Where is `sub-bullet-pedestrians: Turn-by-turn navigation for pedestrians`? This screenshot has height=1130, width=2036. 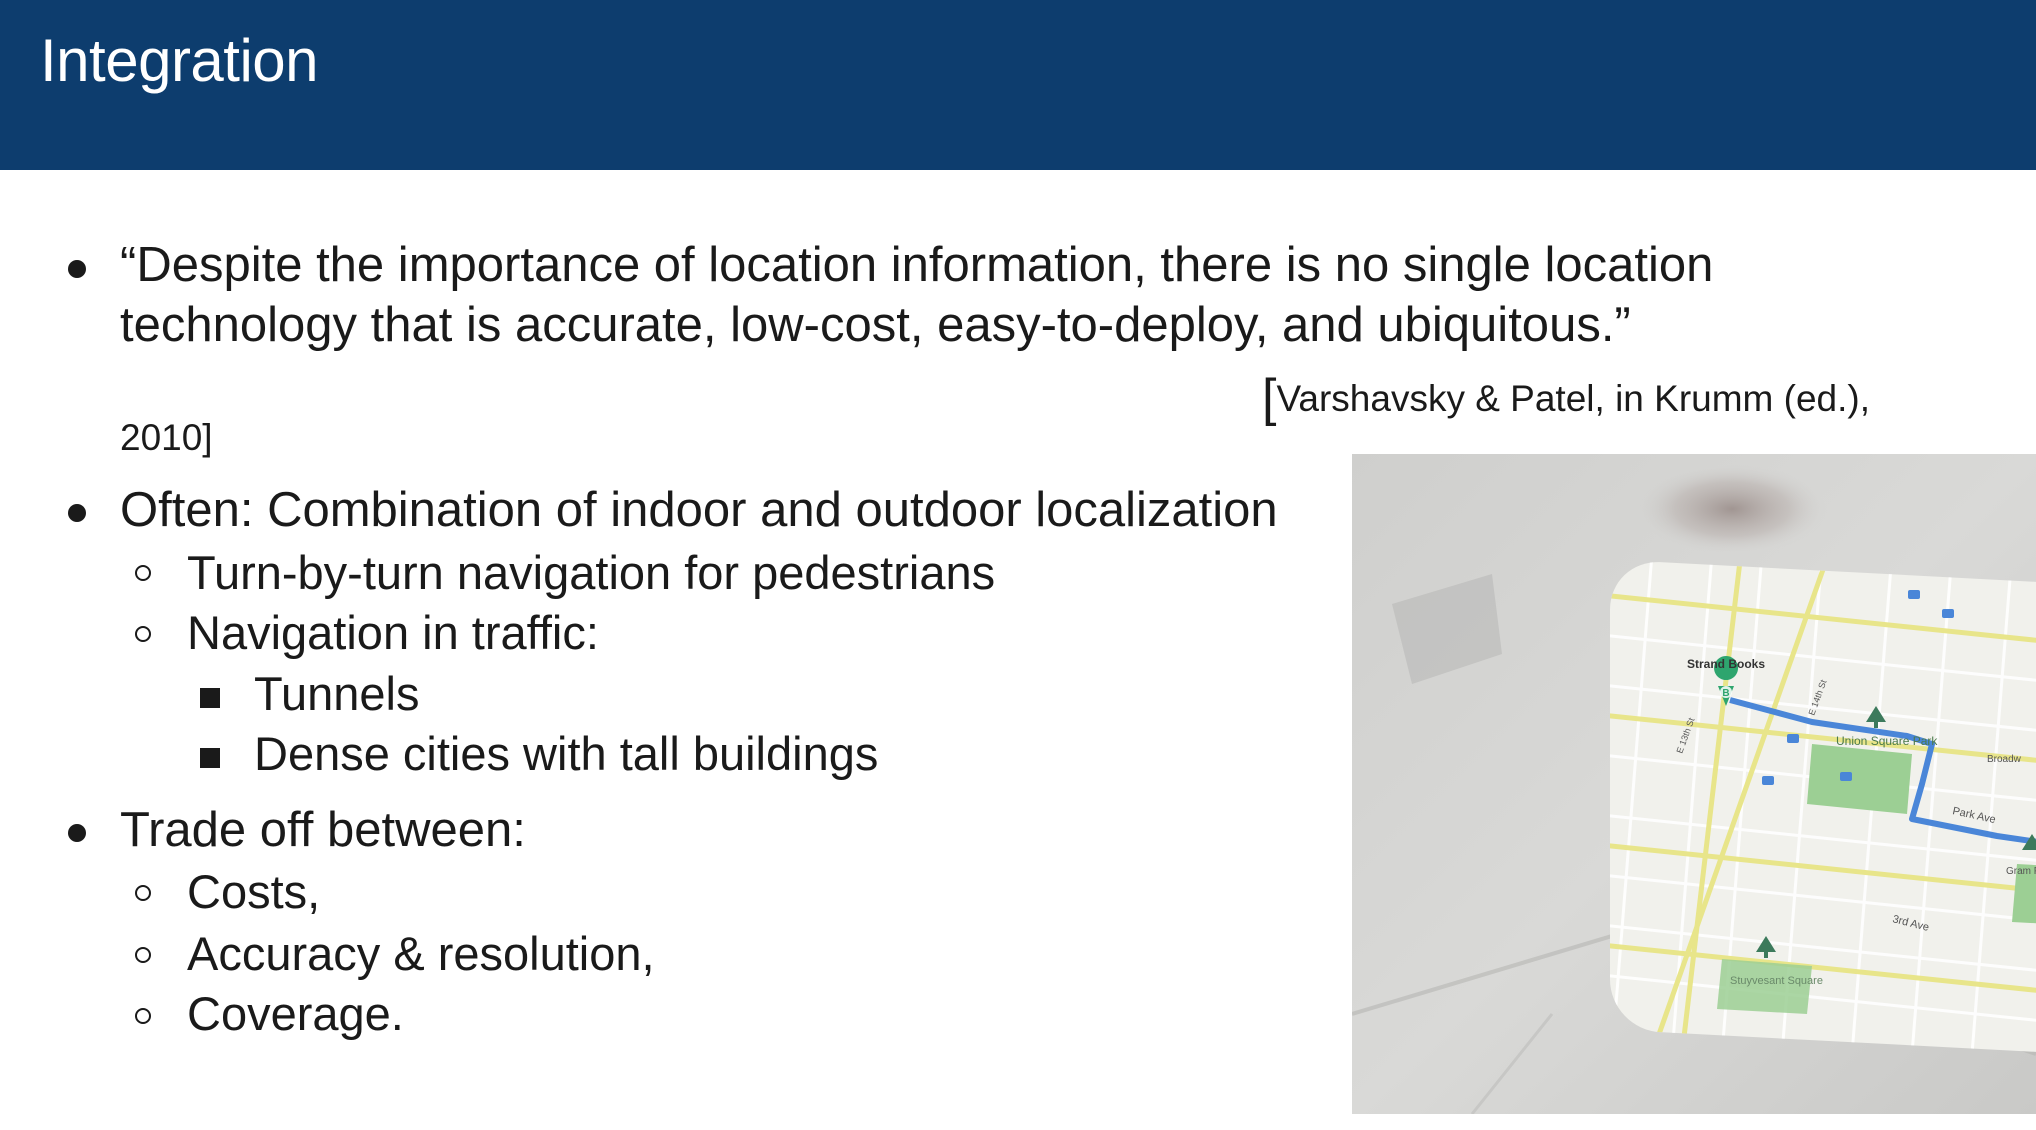
sub-bullet-pedestrians: Turn-by-turn navigation for pedestrians is located at coordinates (591, 572).